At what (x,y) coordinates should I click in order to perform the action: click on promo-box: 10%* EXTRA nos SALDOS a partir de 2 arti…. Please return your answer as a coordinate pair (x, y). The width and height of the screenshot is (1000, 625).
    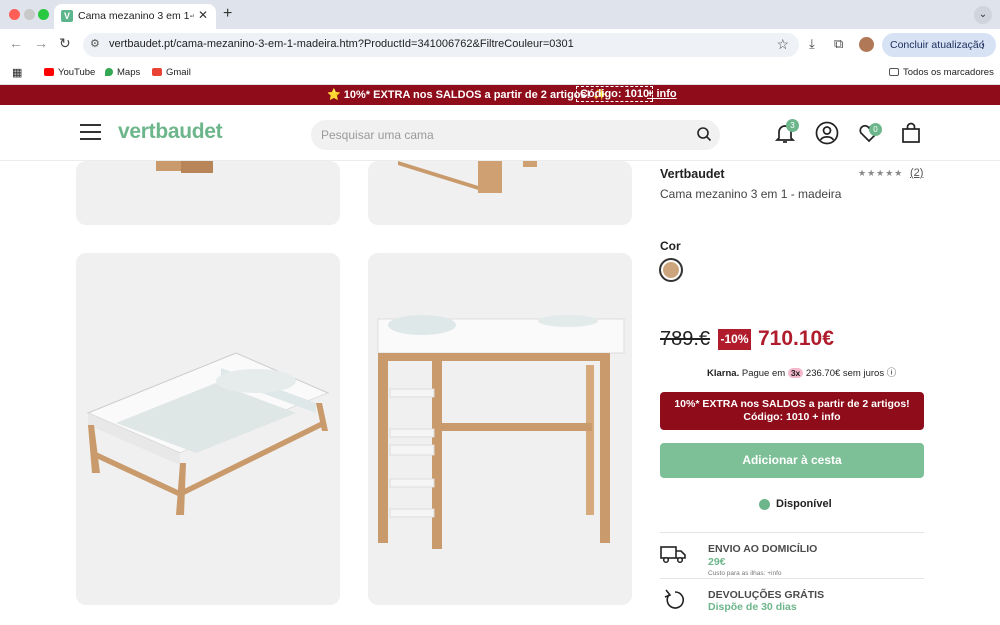
    Looking at the image, I should click on (792, 411).